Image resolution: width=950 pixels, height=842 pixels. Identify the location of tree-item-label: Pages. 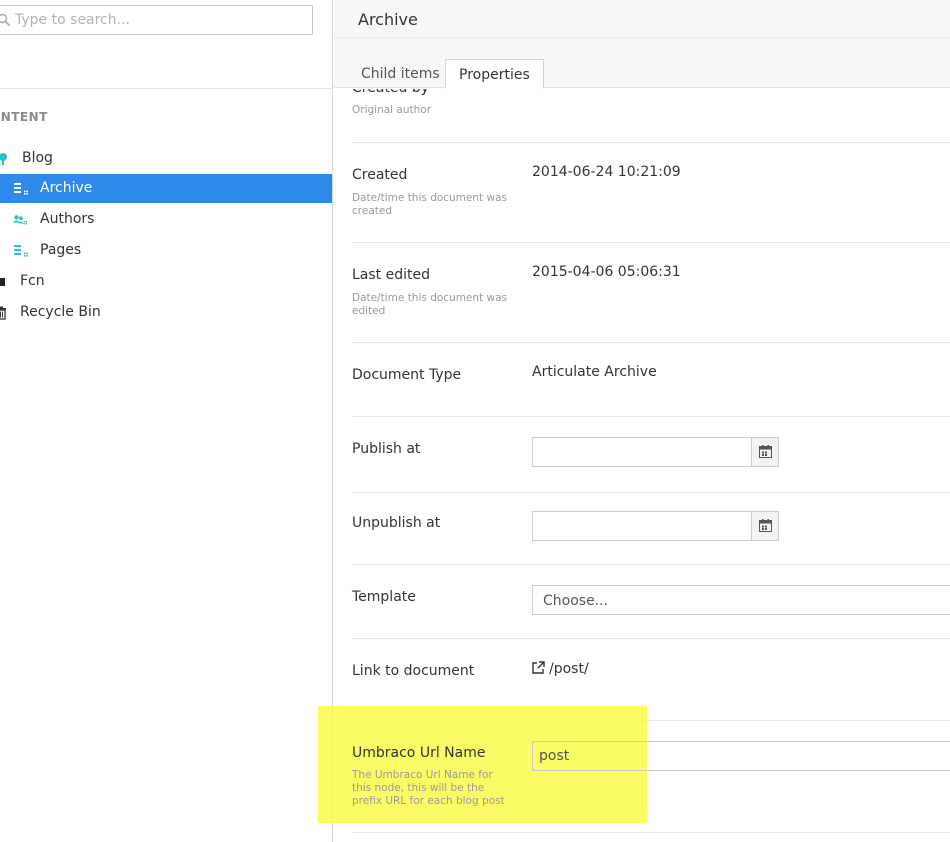
(61, 250).